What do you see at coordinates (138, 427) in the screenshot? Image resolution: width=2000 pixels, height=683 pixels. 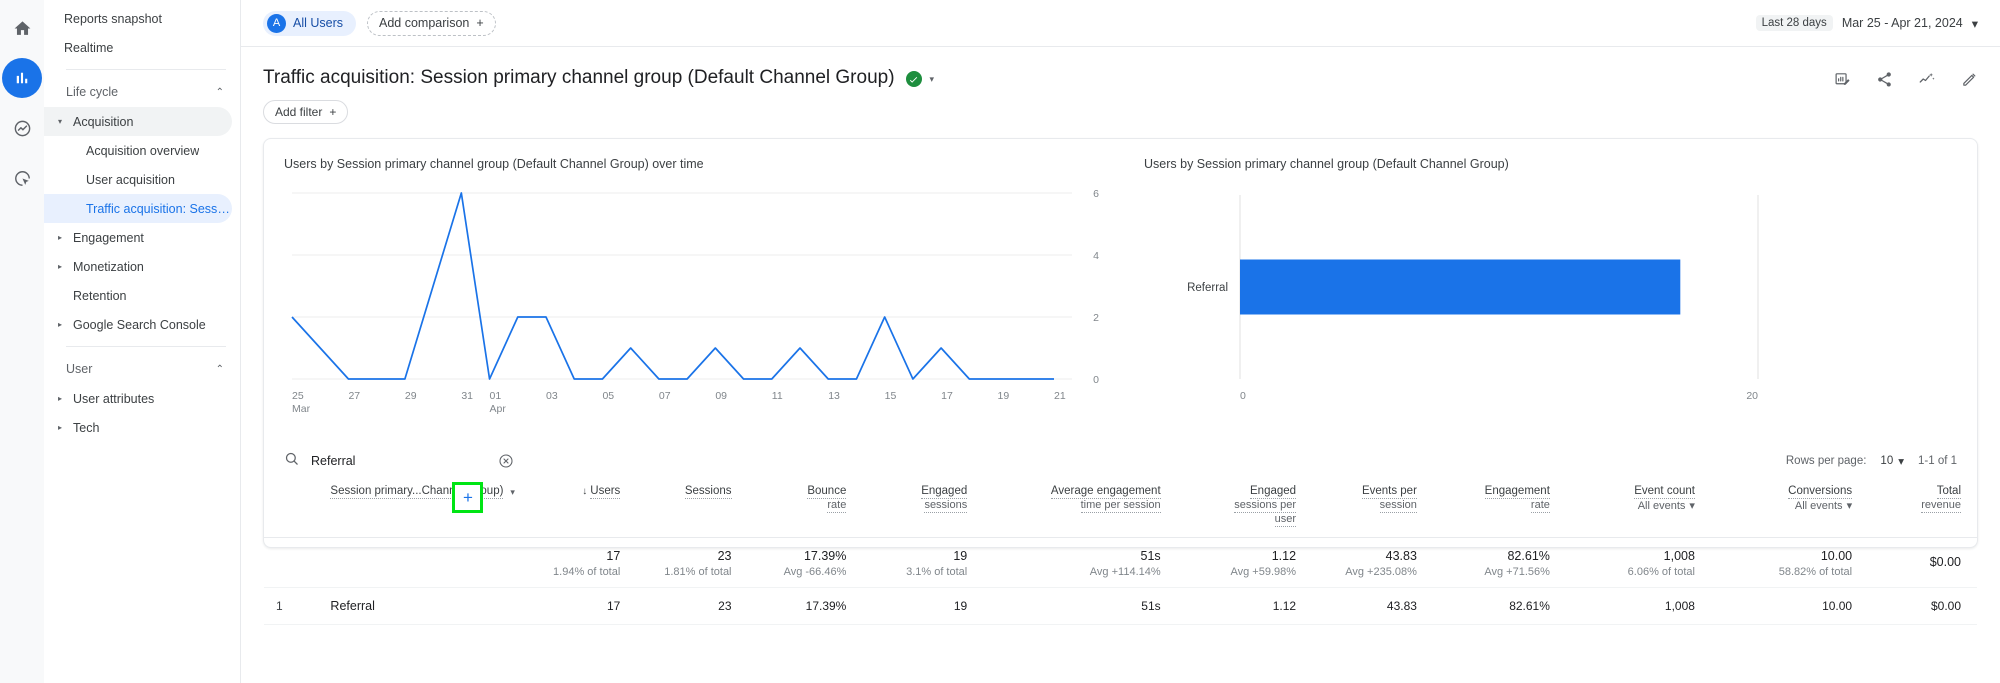 I see `sidebar-item-tech: ▸ Tech` at bounding box center [138, 427].